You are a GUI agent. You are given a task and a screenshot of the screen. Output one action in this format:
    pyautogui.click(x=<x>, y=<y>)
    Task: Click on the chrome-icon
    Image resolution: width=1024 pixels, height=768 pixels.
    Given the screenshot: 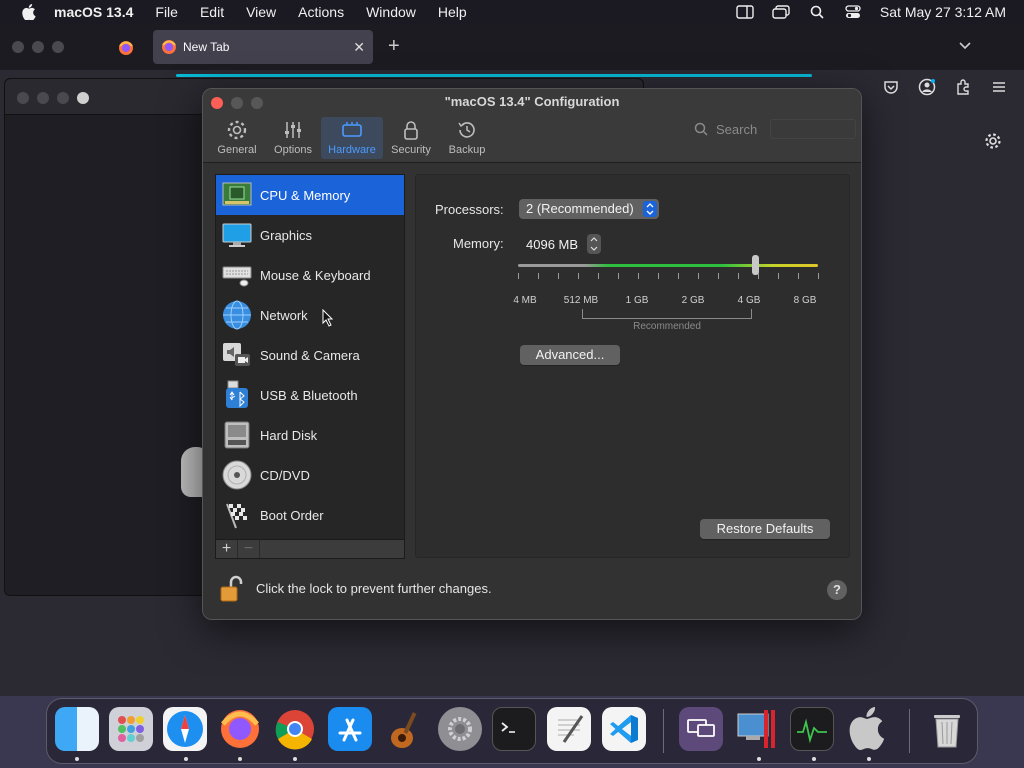 What is the action you would take?
    pyautogui.click(x=295, y=729)
    